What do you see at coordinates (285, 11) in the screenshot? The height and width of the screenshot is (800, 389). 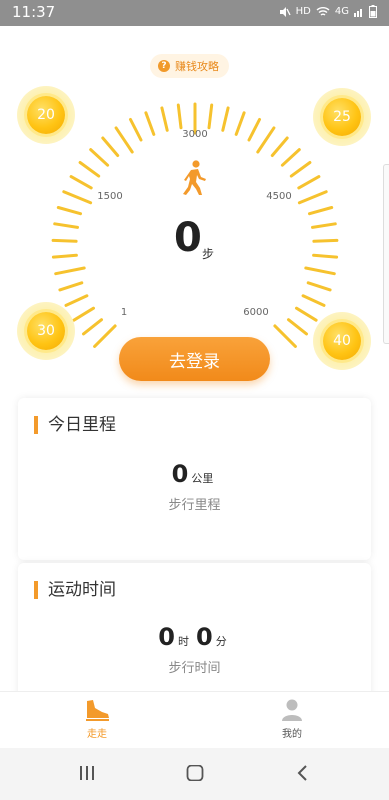 I see `mute-icon` at bounding box center [285, 11].